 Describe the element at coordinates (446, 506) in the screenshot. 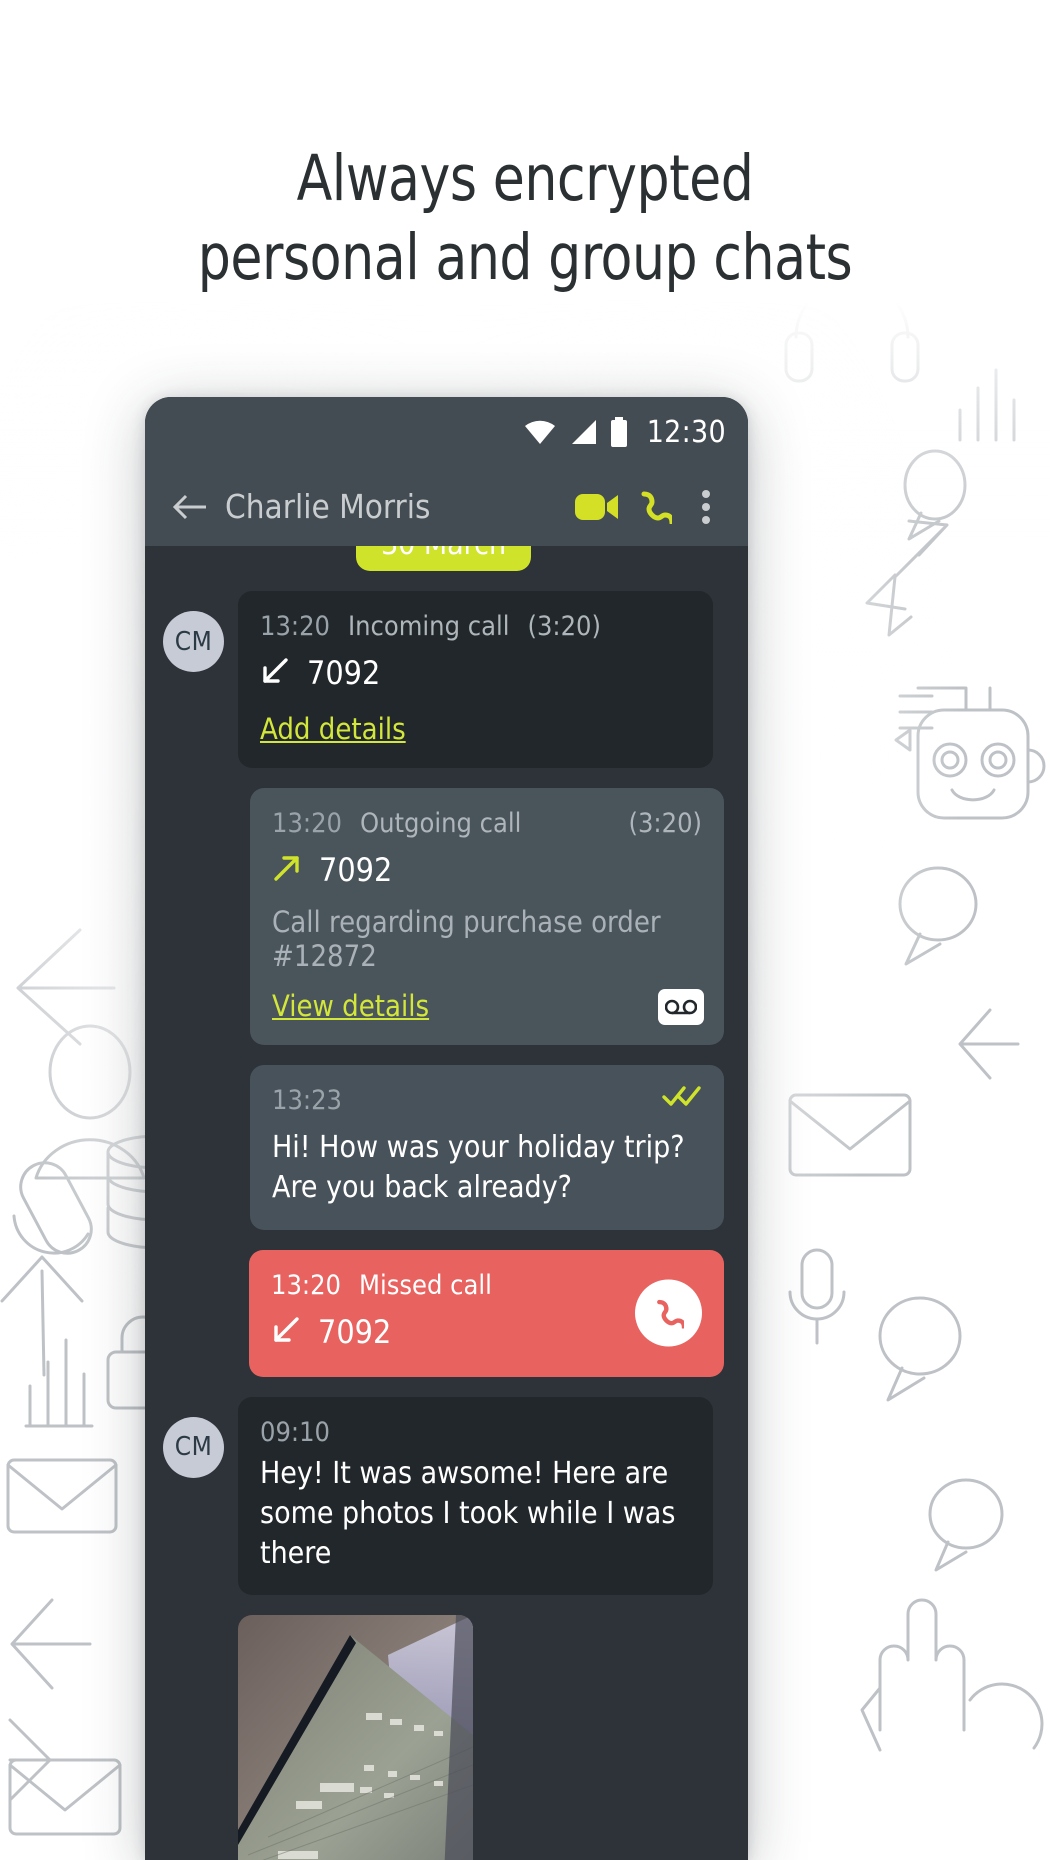

I see `app-bar: Charlie Morris` at that location.